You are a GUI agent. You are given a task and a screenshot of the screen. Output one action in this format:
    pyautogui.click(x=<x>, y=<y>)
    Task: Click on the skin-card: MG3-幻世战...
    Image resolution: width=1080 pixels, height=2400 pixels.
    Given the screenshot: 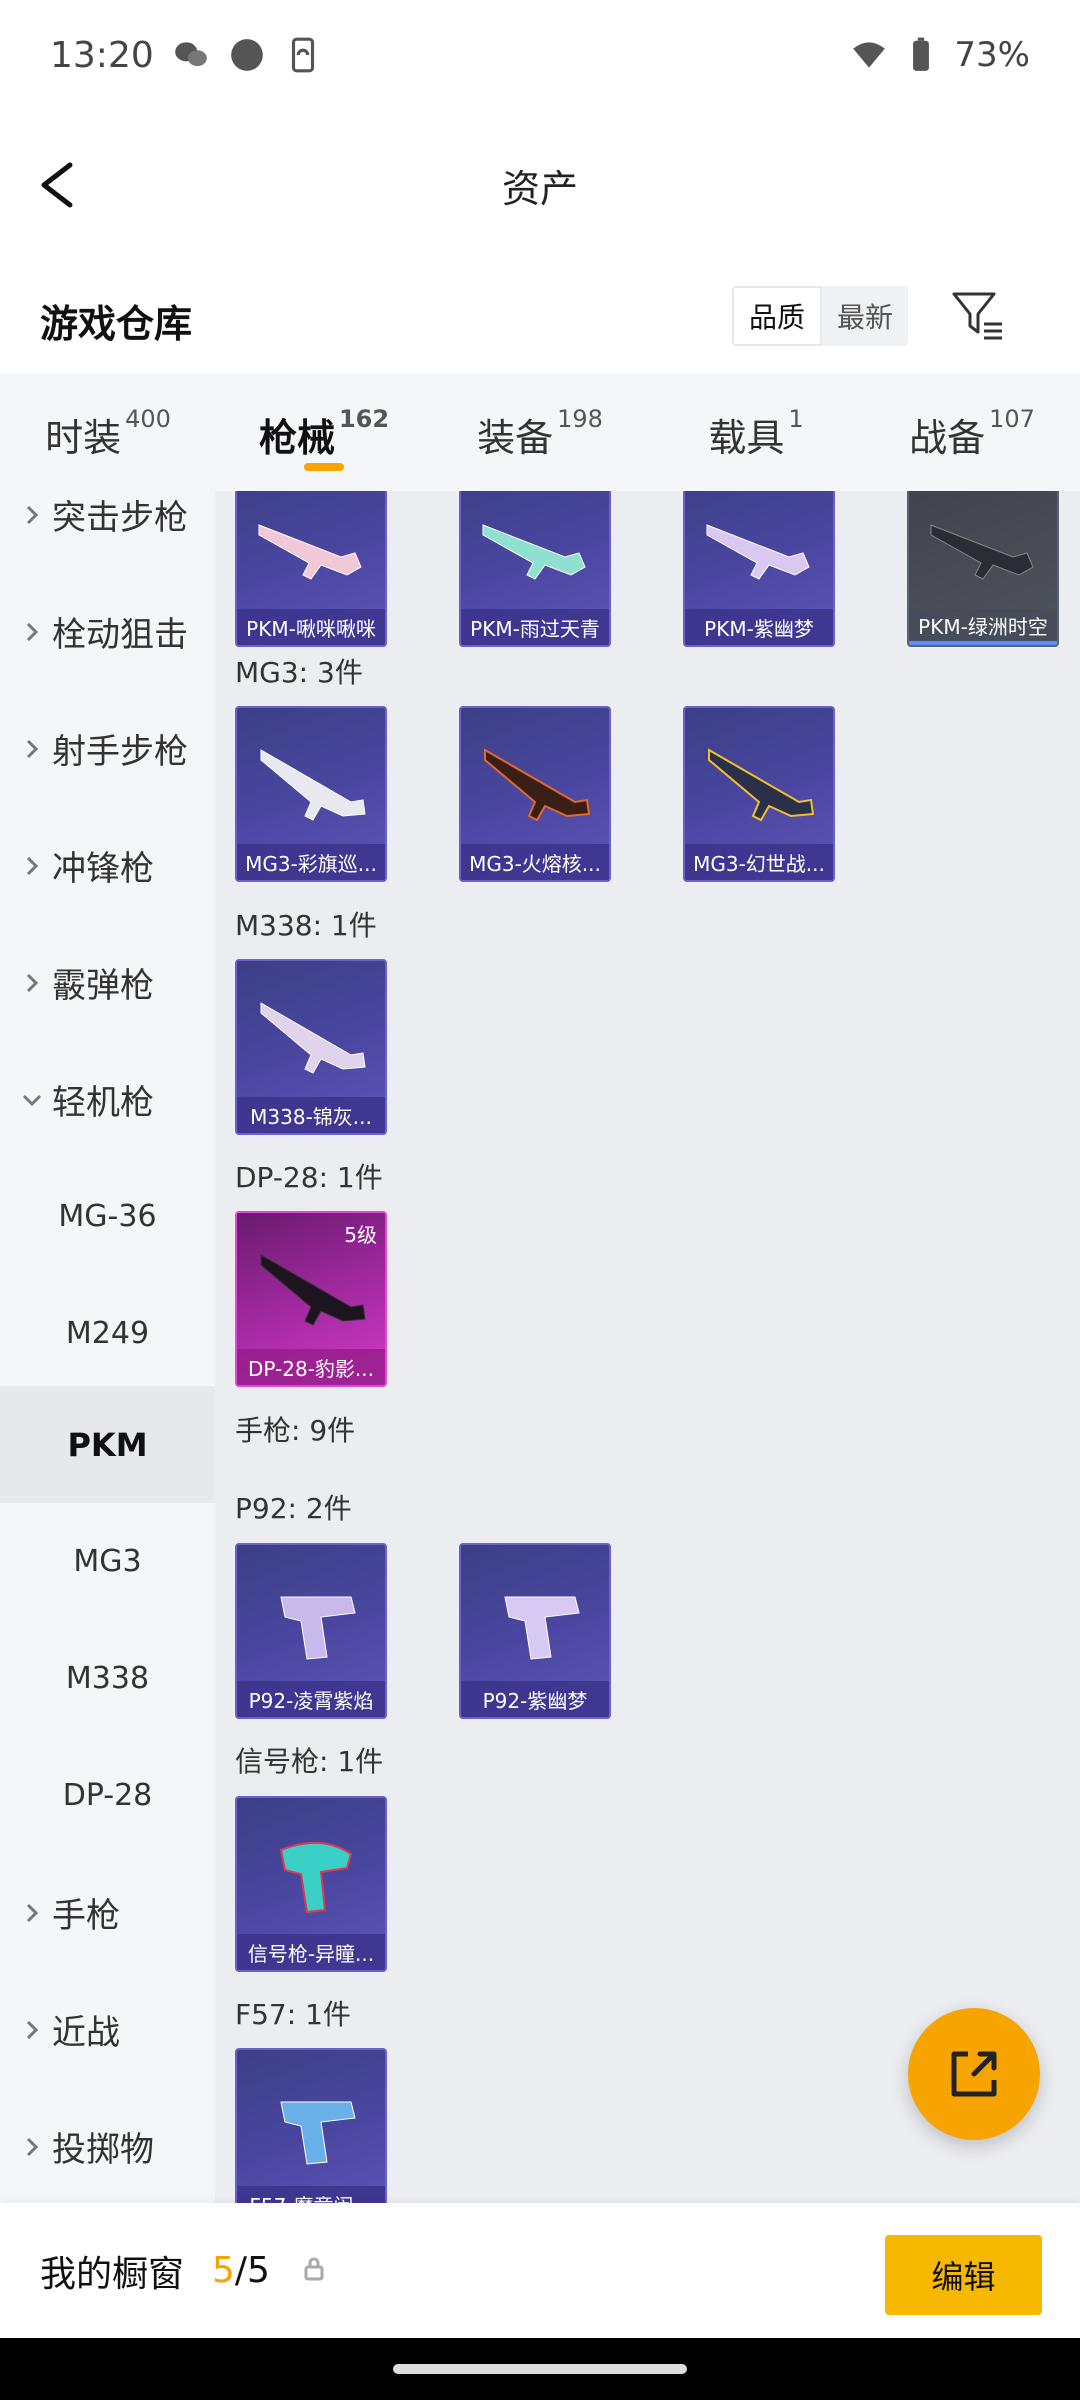 What is the action you would take?
    pyautogui.click(x=759, y=794)
    